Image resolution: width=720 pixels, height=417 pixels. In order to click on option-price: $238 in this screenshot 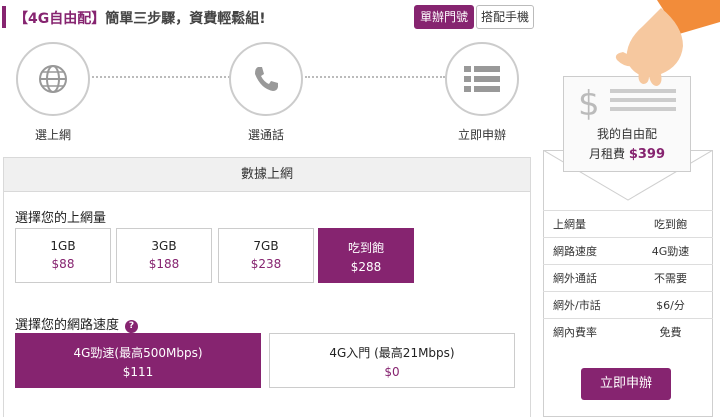, I will do `click(266, 264)`.